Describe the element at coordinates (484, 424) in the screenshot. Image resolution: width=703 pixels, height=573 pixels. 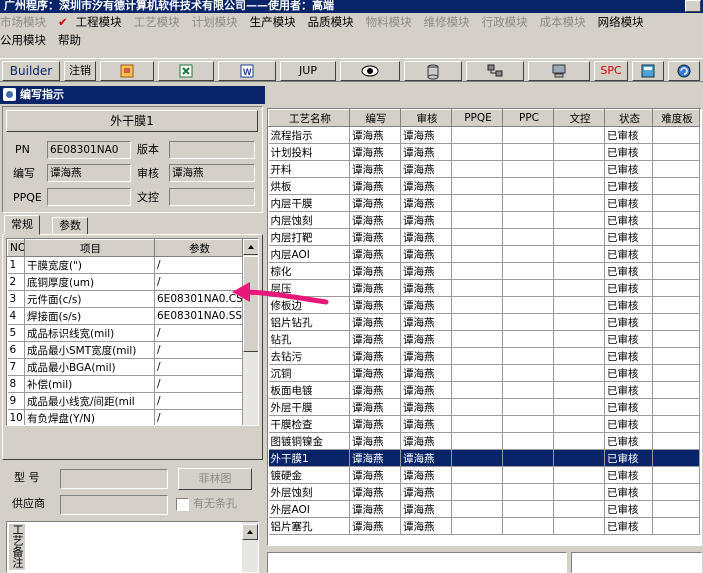
I see `table-row: 干膜检查 谭海燕 谭海燕 已审核` at that location.